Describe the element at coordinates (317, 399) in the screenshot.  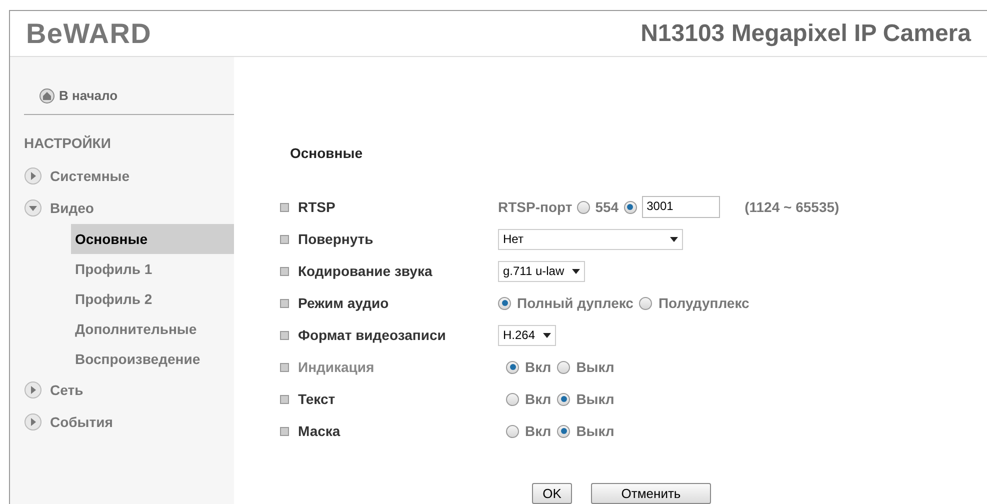
I see `field-label: Текст` at that location.